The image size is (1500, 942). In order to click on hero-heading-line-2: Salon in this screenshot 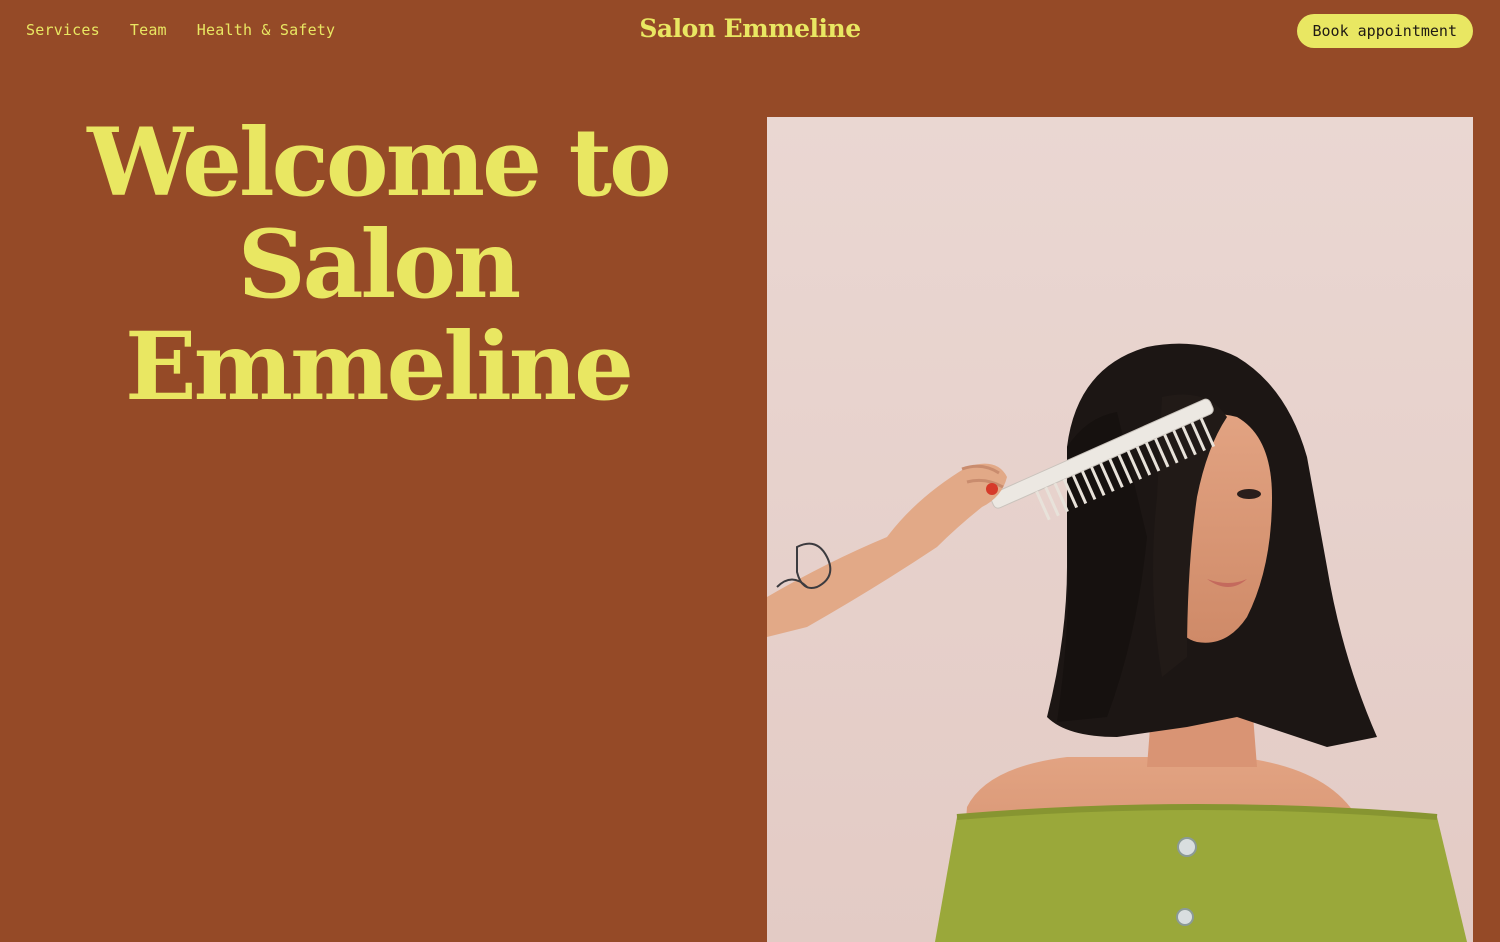, I will do `click(379, 265)`.